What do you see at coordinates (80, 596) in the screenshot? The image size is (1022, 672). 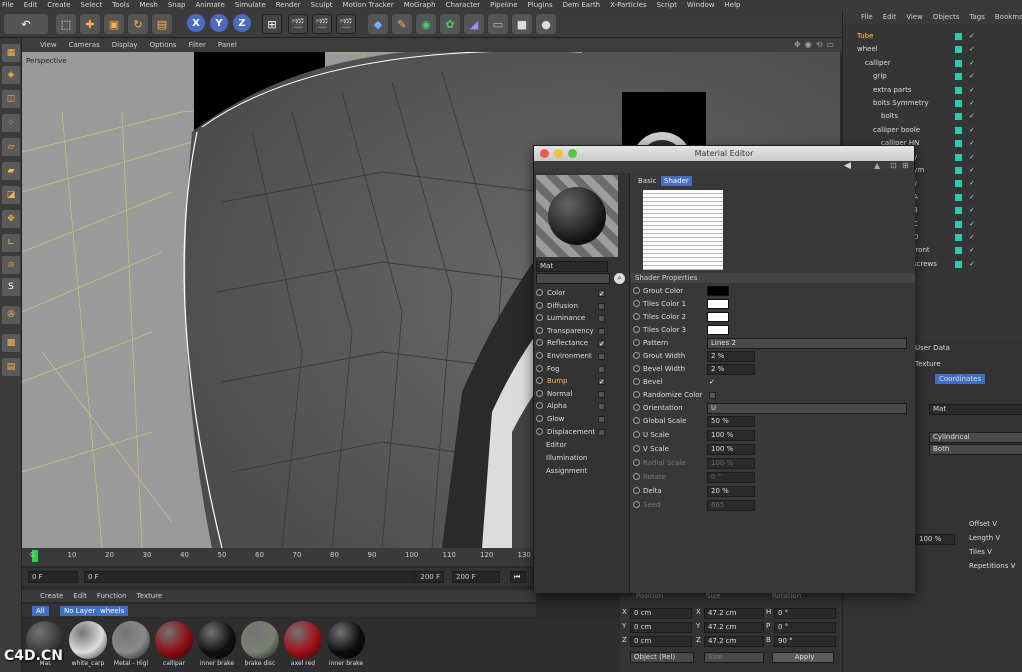 I see `material-menu-item: Edit` at bounding box center [80, 596].